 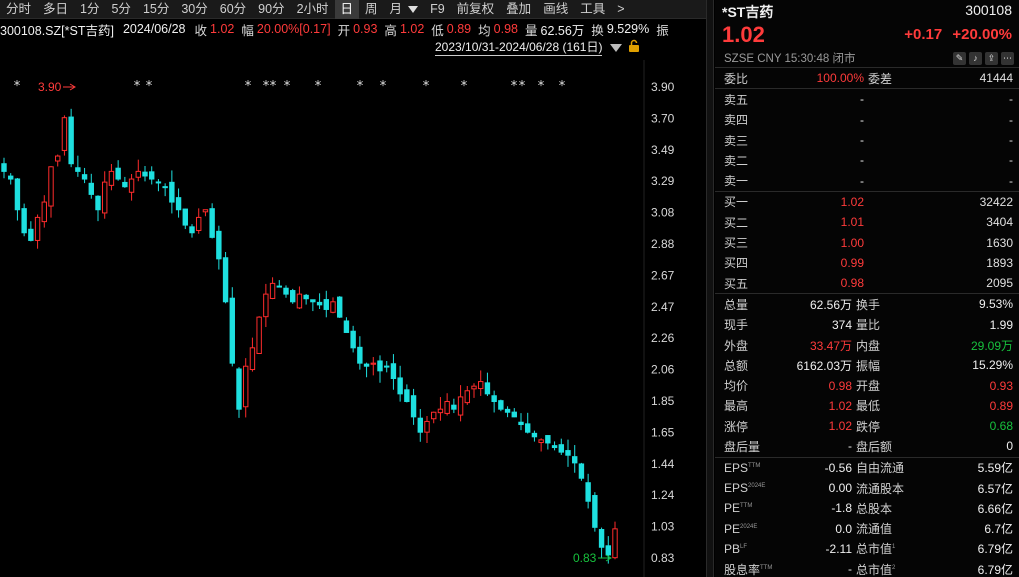 I want to click on y-tick-label: 1.03, so click(x=663, y=527).